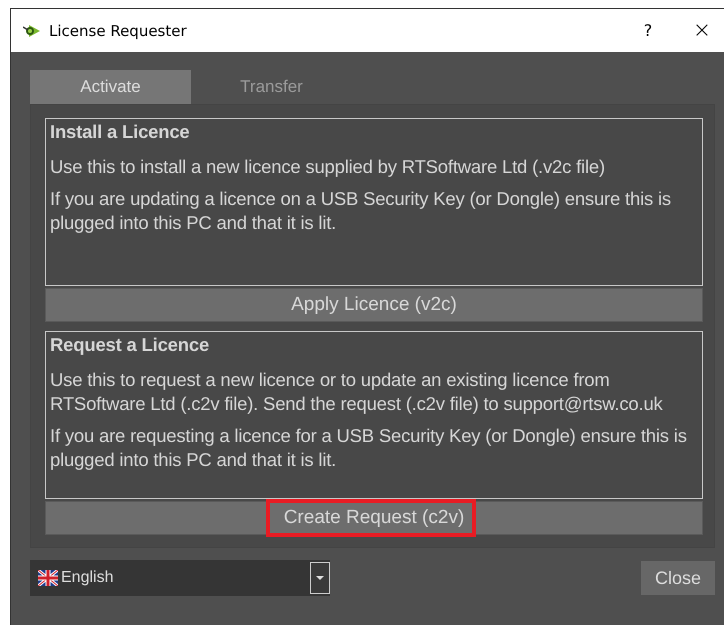  What do you see at coordinates (648, 30) in the screenshot?
I see `help-button: ?` at bounding box center [648, 30].